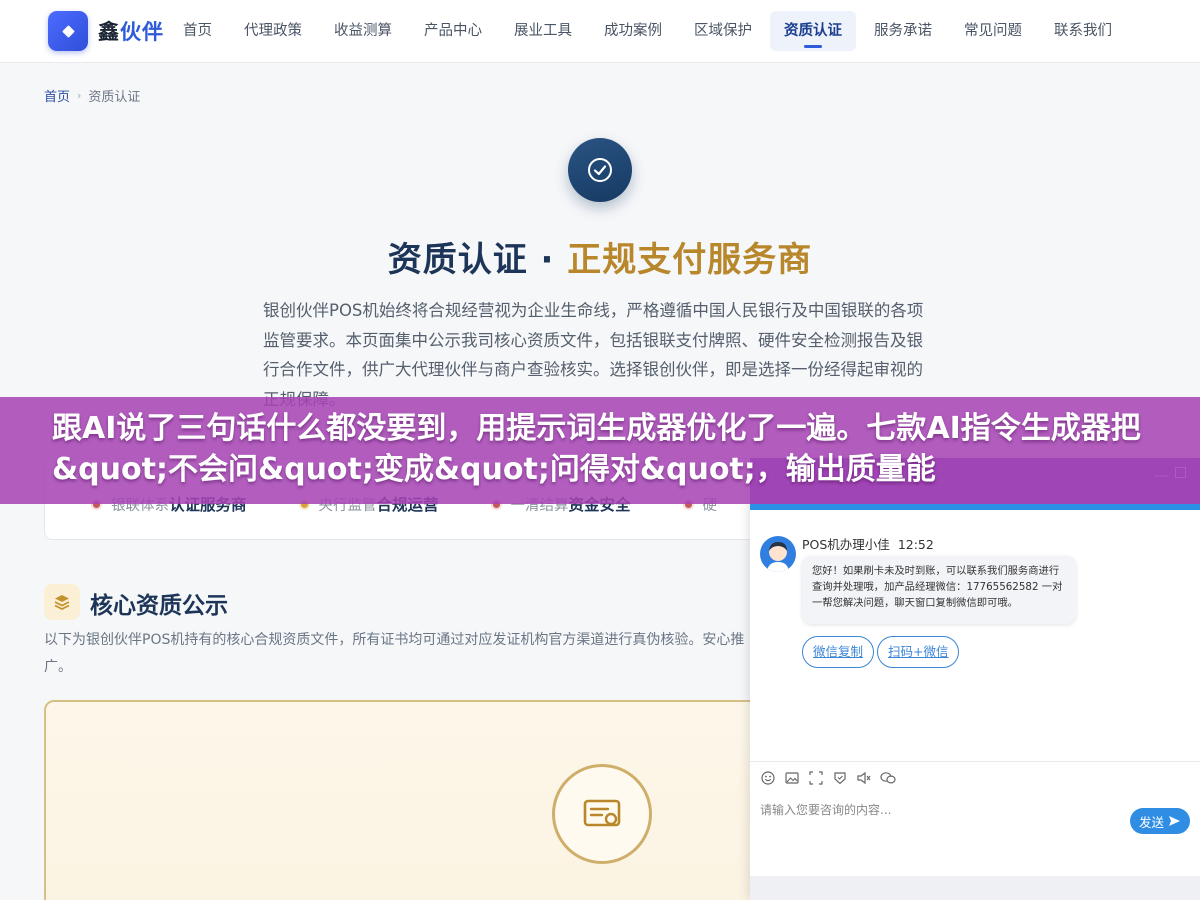 This screenshot has width=1200, height=900. What do you see at coordinates (993, 31) in the screenshot?
I see `nav-item-faq: 常见问题` at bounding box center [993, 31].